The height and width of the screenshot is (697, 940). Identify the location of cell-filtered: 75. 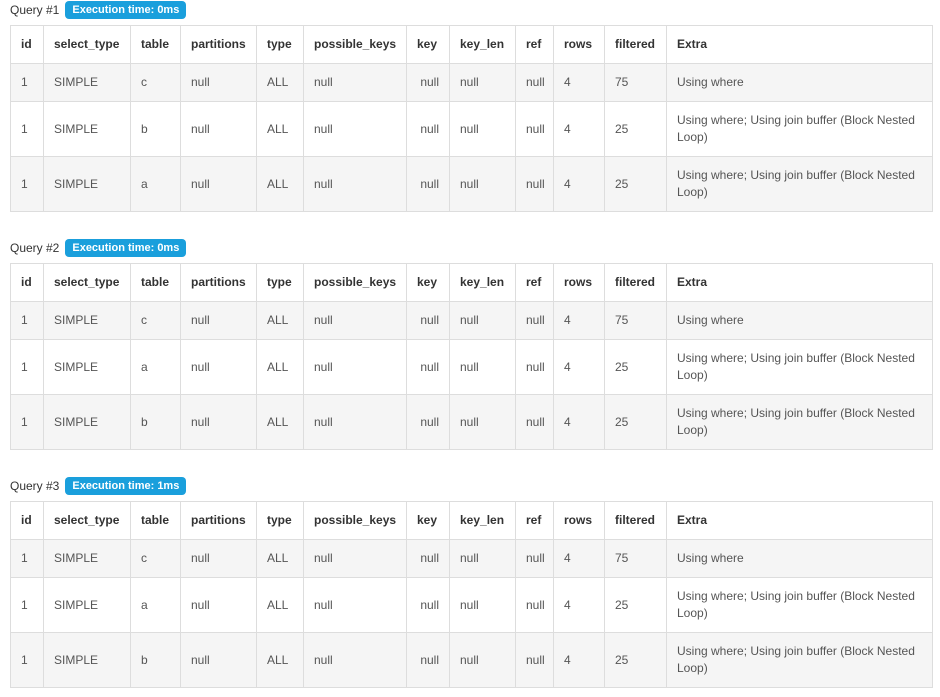
(635, 82).